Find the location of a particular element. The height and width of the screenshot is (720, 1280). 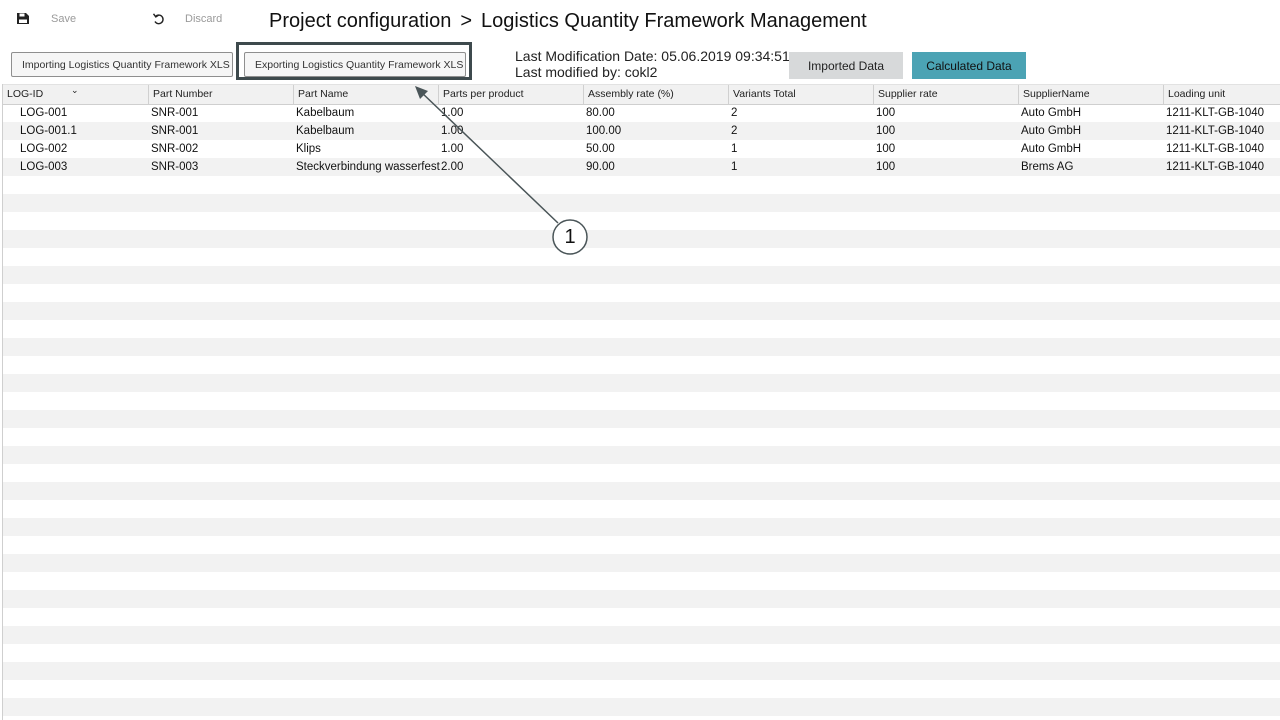

table-cell: LOG-002 is located at coordinates (44, 149).